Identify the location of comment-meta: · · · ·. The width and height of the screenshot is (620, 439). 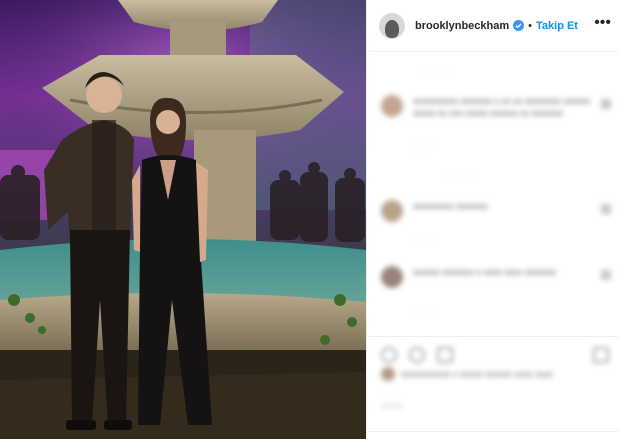
(422, 147).